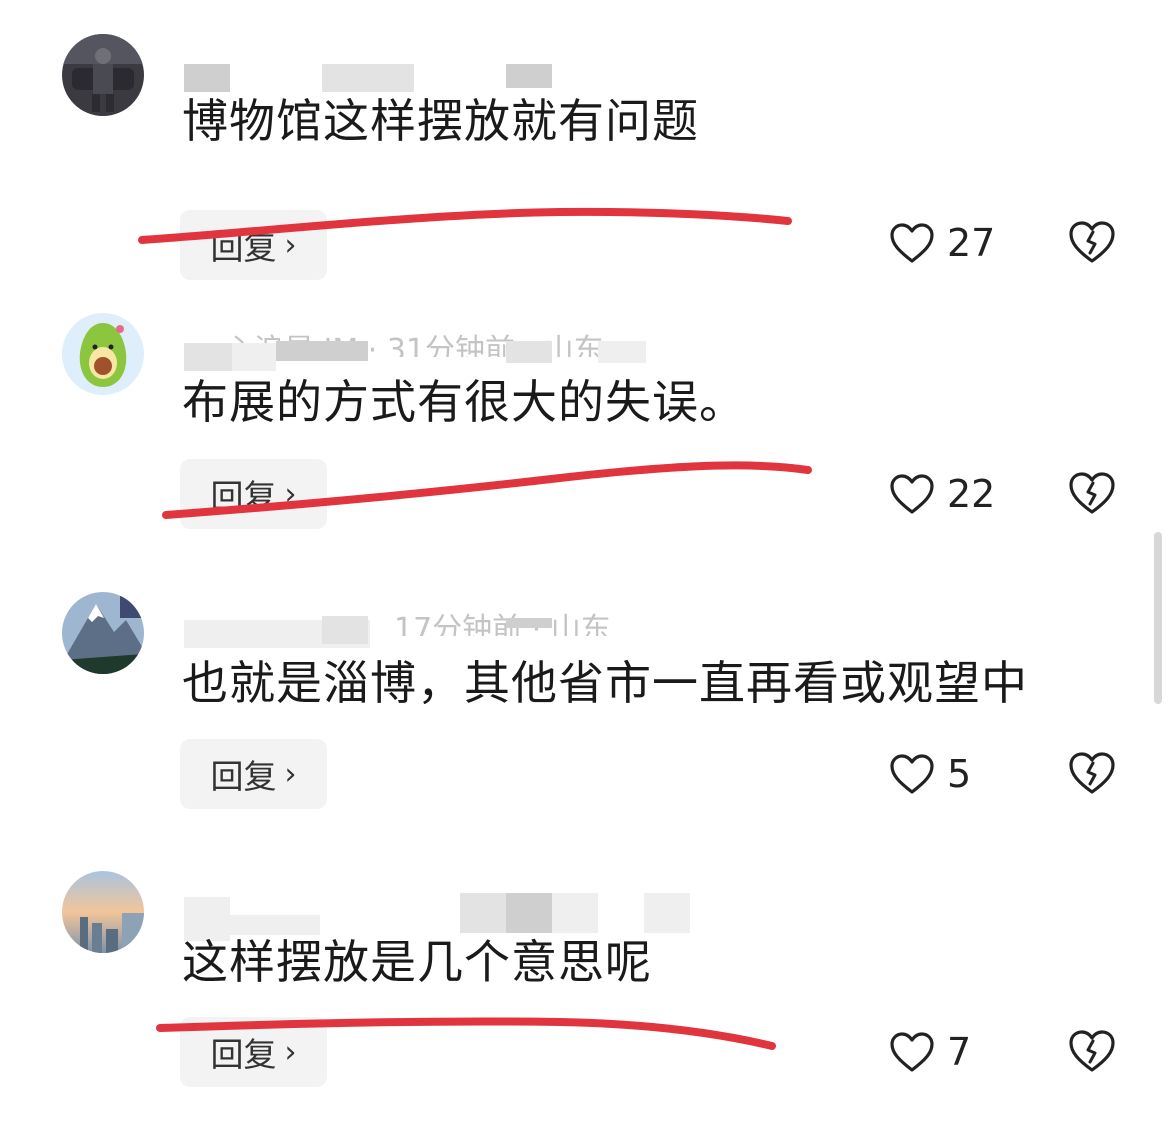 This screenshot has width=1170, height=1146. What do you see at coordinates (440, 121) in the screenshot?
I see `comment-text: 博物馆这样摆放就有问题` at bounding box center [440, 121].